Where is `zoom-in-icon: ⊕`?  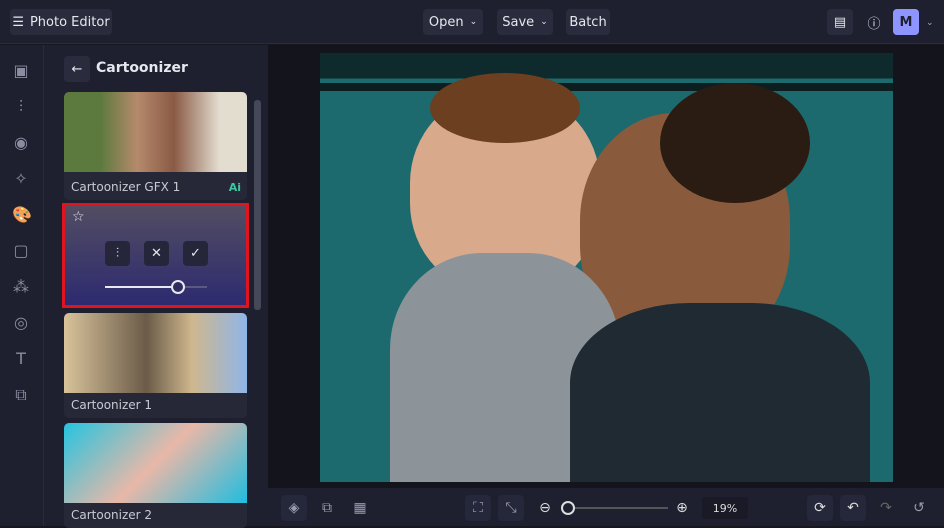
zoom-in-icon: ⊕ is located at coordinates (682, 508).